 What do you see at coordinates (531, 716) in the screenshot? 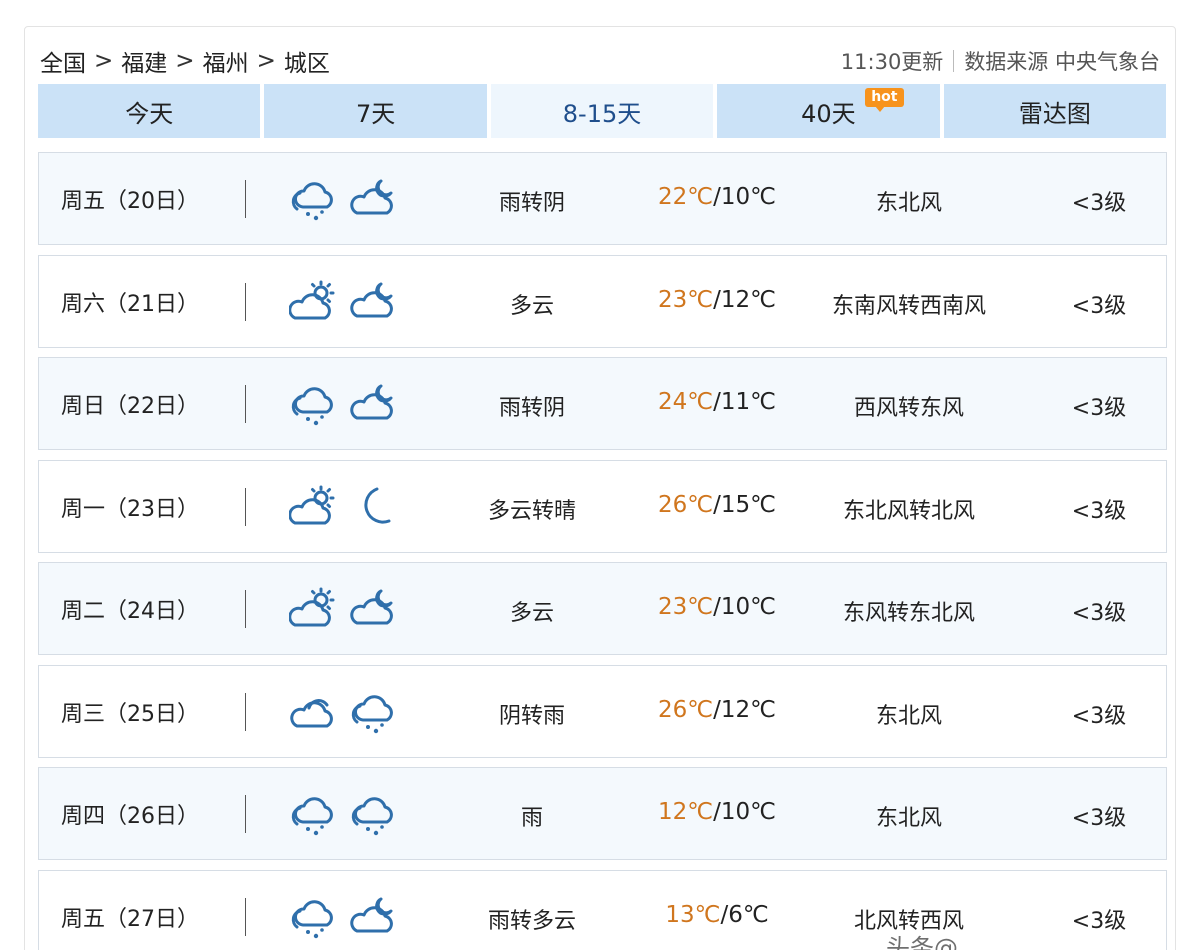
I see `weather-condition: 阴转雨` at bounding box center [531, 716].